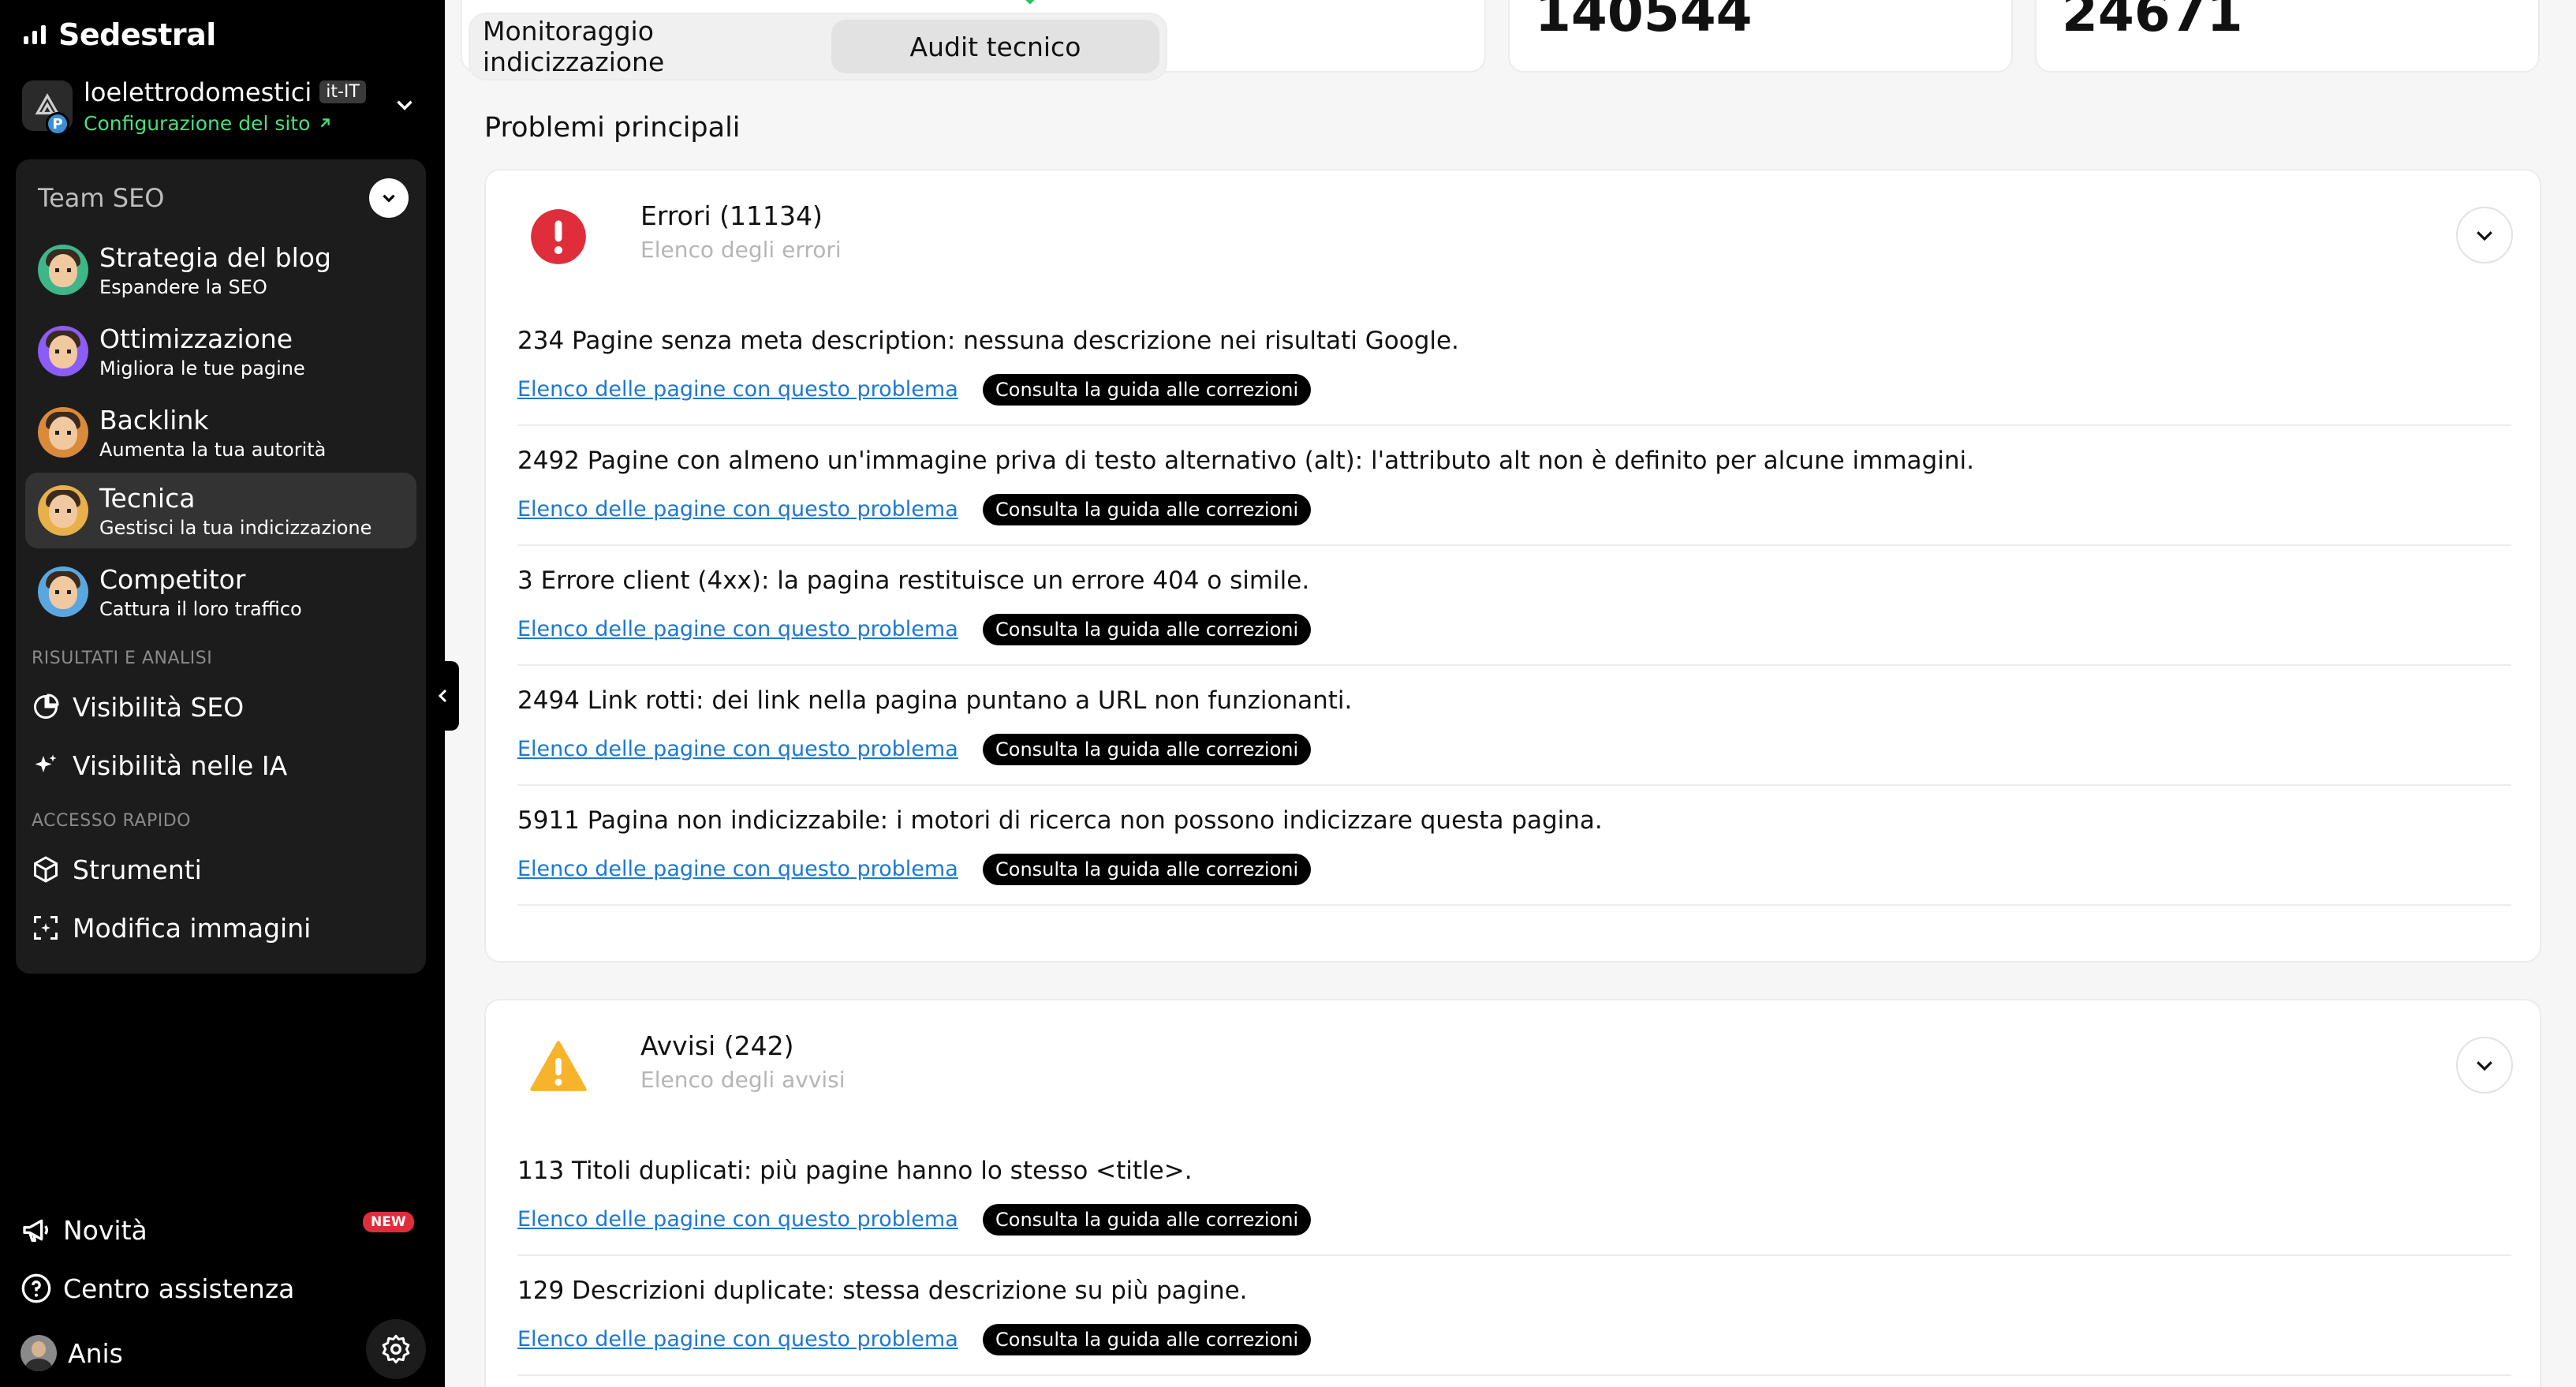 The height and width of the screenshot is (1387, 2576). Describe the element at coordinates (39, 1353) in the screenshot. I see `avatar` at that location.